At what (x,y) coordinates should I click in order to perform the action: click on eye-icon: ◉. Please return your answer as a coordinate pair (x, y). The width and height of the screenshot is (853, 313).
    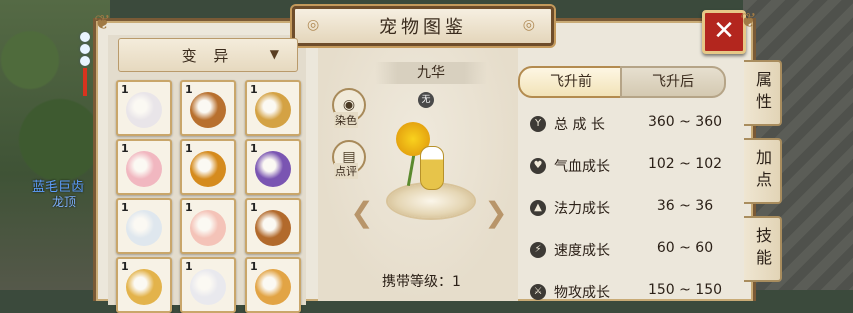
    Looking at the image, I should click on (349, 105).